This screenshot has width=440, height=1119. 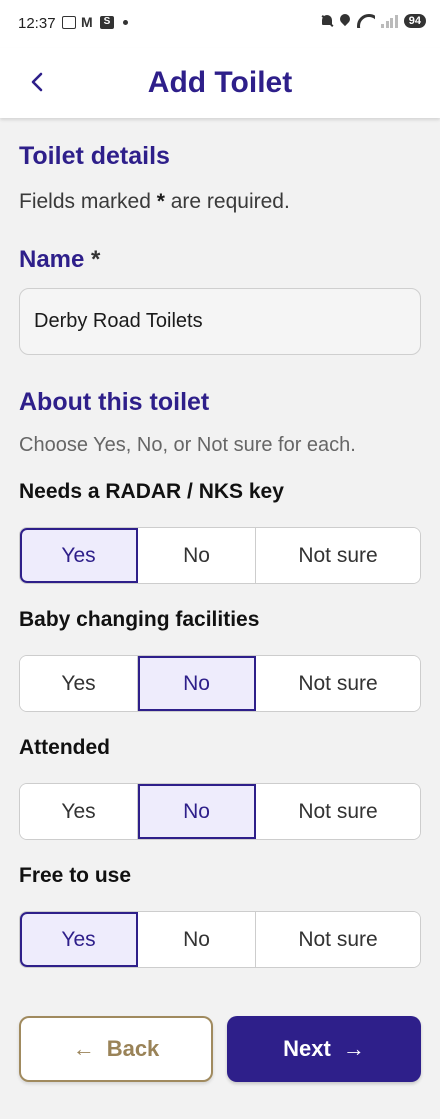 I want to click on attended-no-button: No, so click(x=197, y=811).